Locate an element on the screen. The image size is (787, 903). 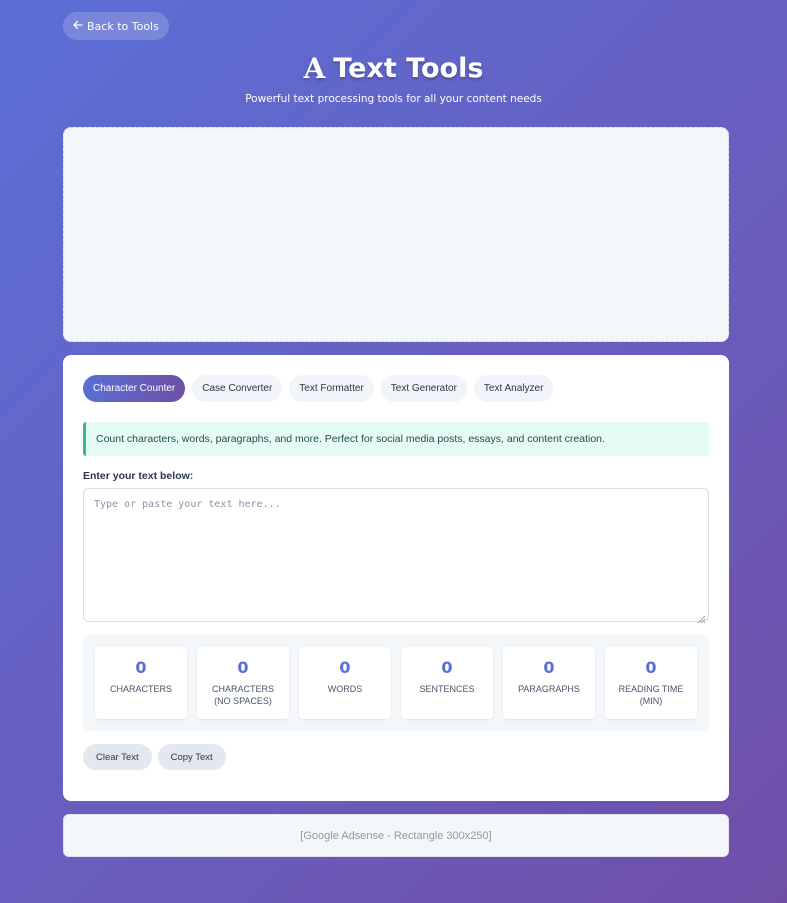
stat-label: Words is located at coordinates (345, 689).